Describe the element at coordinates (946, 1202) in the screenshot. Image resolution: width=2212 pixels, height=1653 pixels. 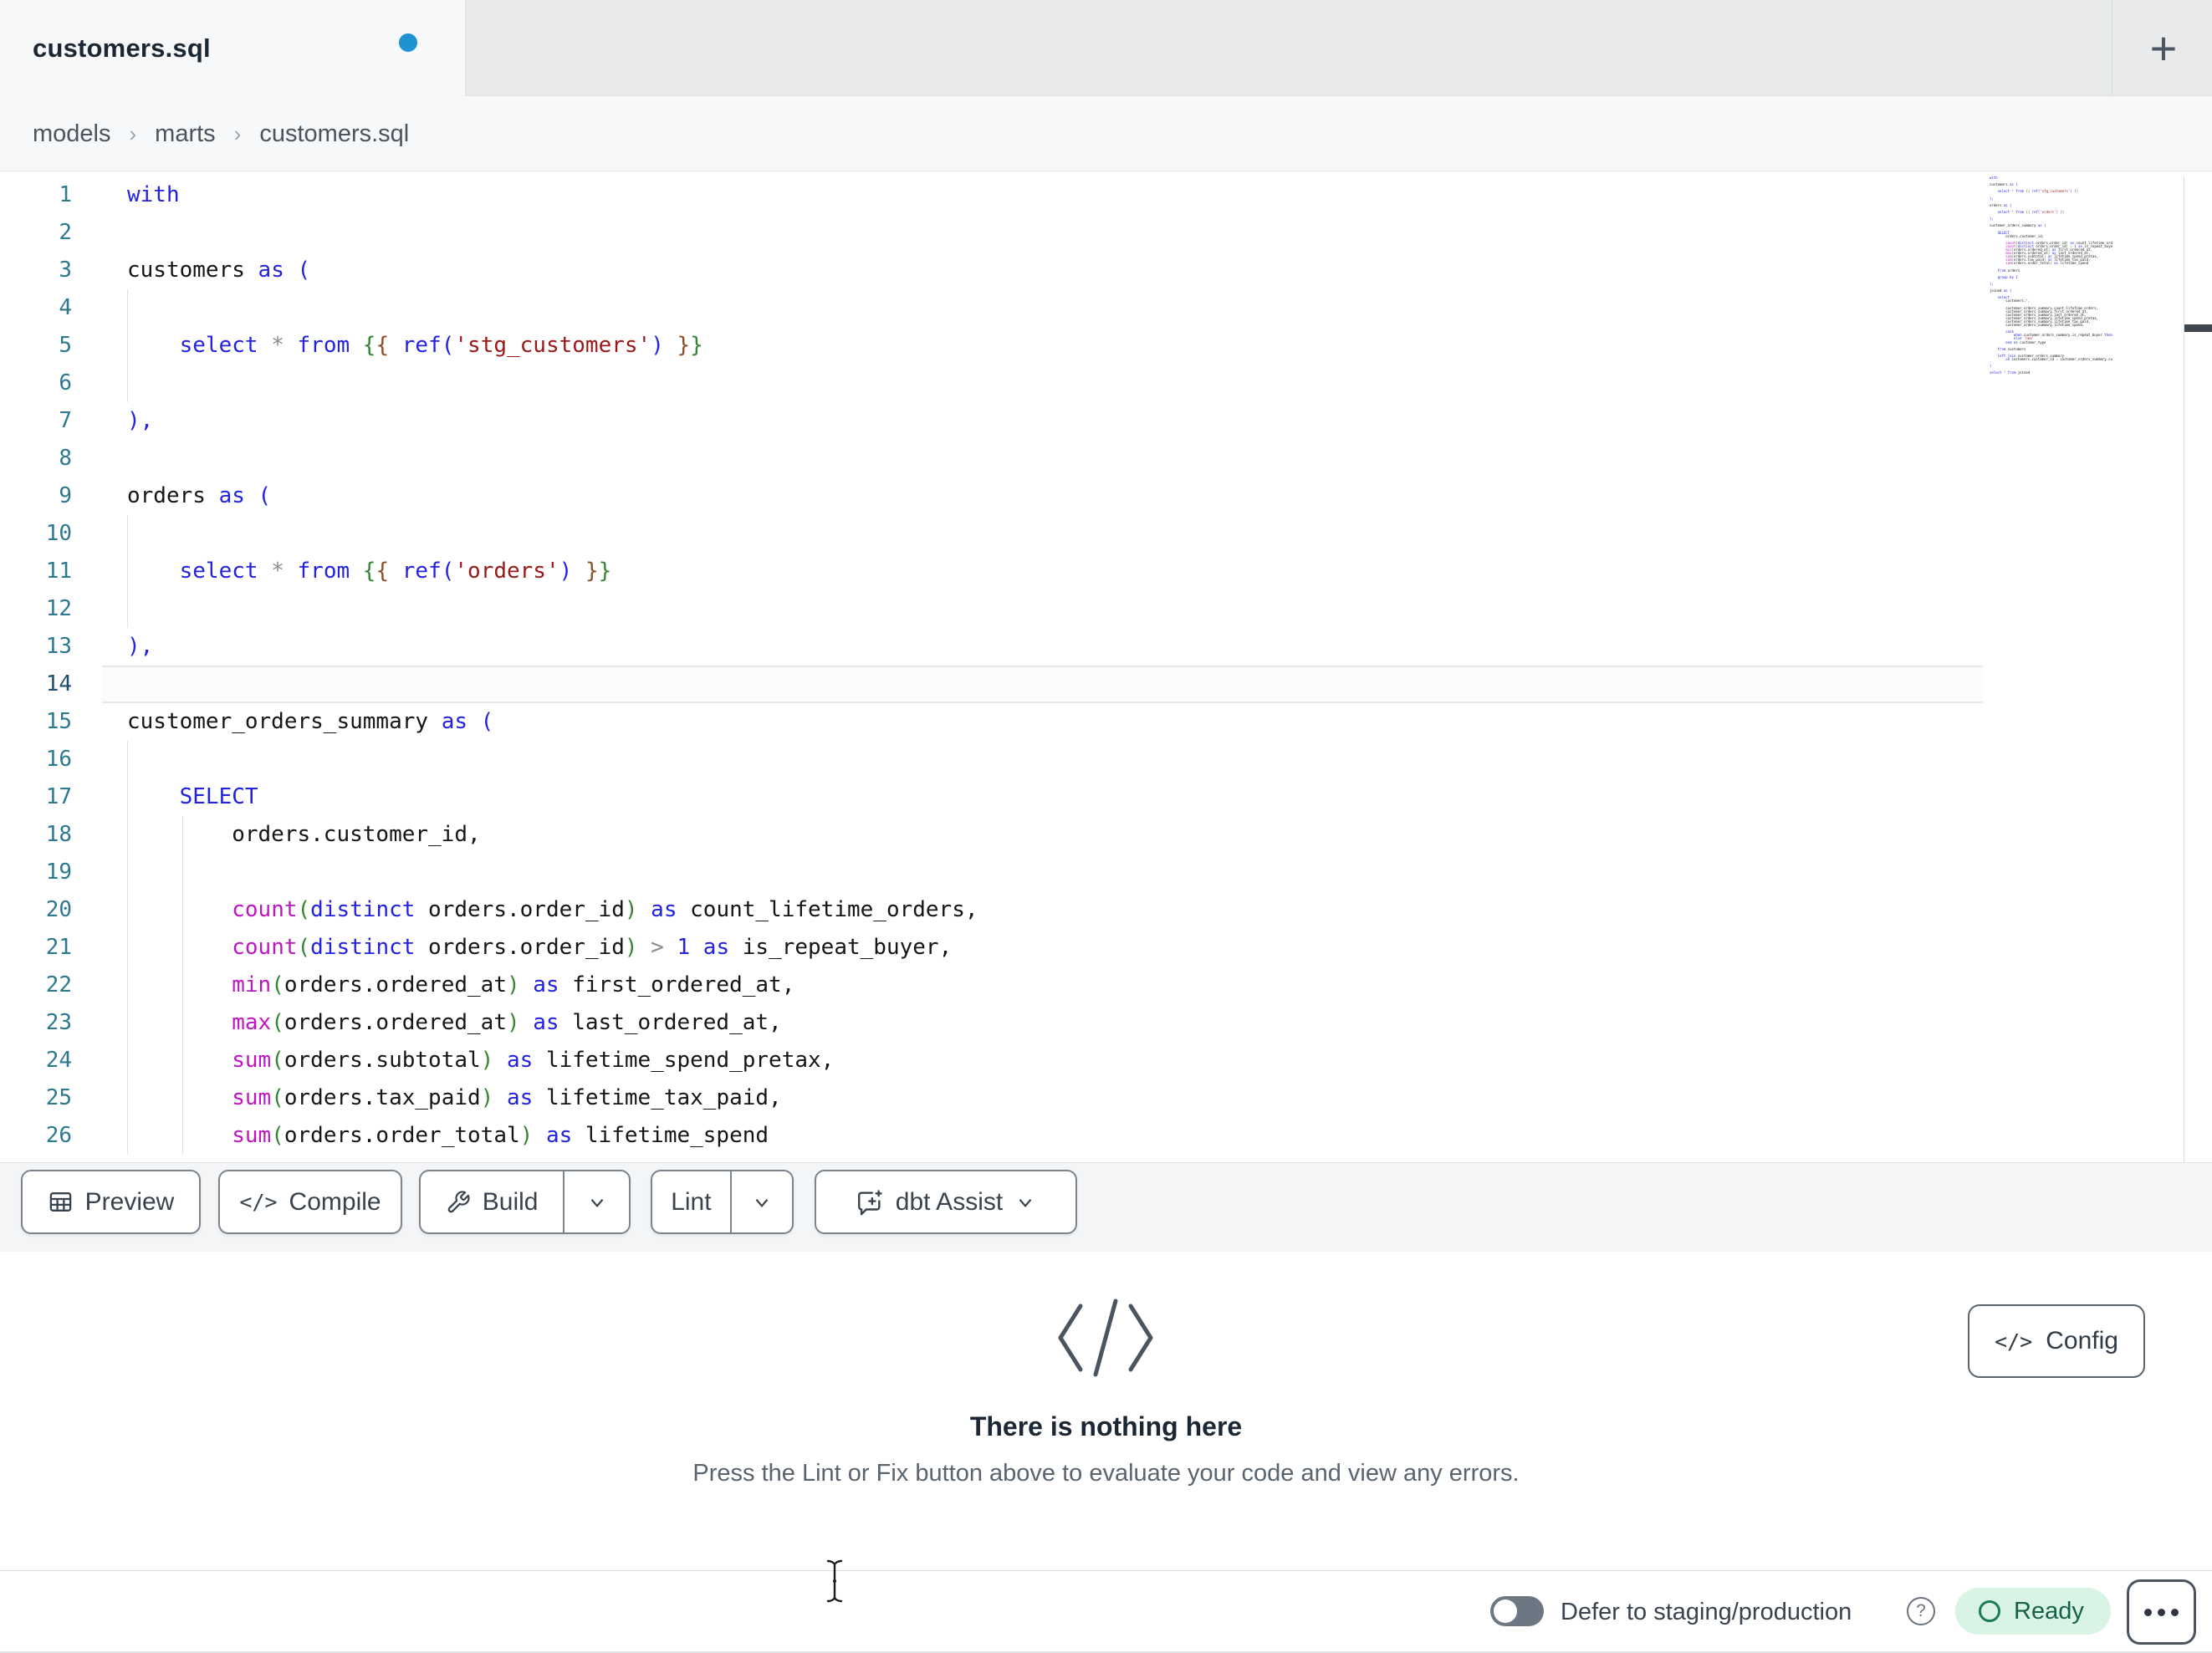
I see `dbt-assist-button: dbt Assist` at that location.